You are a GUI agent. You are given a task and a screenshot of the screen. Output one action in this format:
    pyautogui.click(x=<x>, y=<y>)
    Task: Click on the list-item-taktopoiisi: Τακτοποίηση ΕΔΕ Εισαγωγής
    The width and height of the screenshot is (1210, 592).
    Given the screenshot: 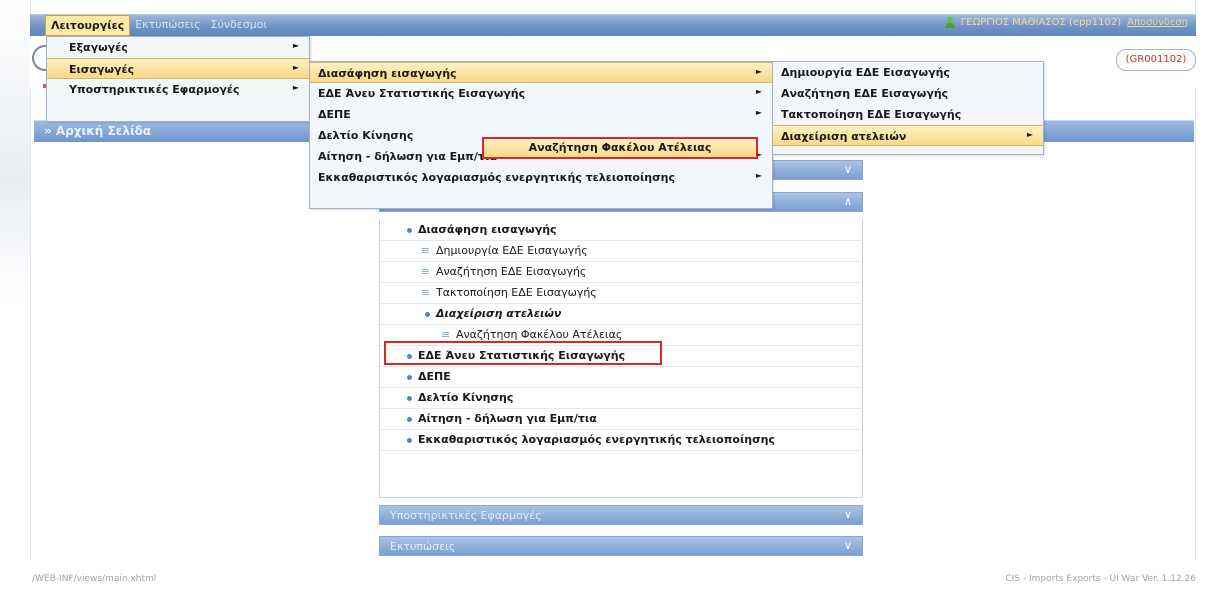 What is the action you would take?
    pyautogui.click(x=621, y=293)
    